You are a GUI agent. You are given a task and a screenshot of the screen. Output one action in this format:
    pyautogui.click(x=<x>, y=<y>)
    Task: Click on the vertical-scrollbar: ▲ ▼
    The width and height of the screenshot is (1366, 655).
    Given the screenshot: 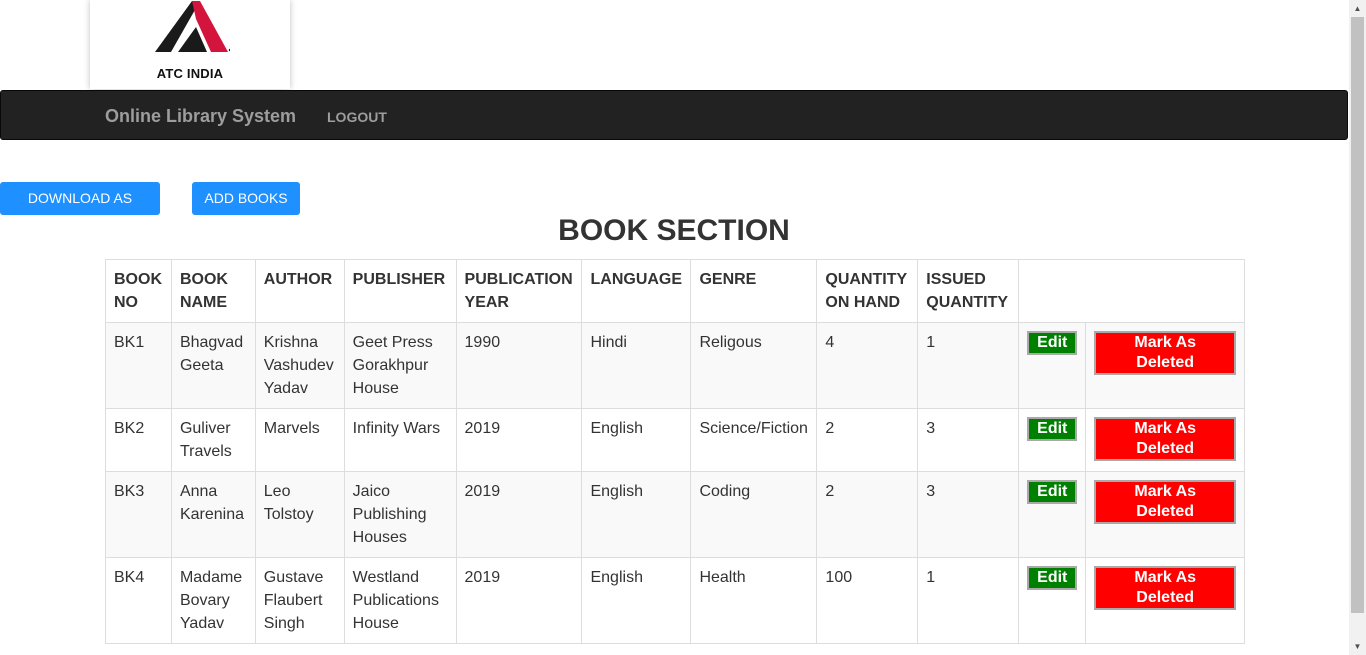 What is the action you would take?
    pyautogui.click(x=1357, y=327)
    